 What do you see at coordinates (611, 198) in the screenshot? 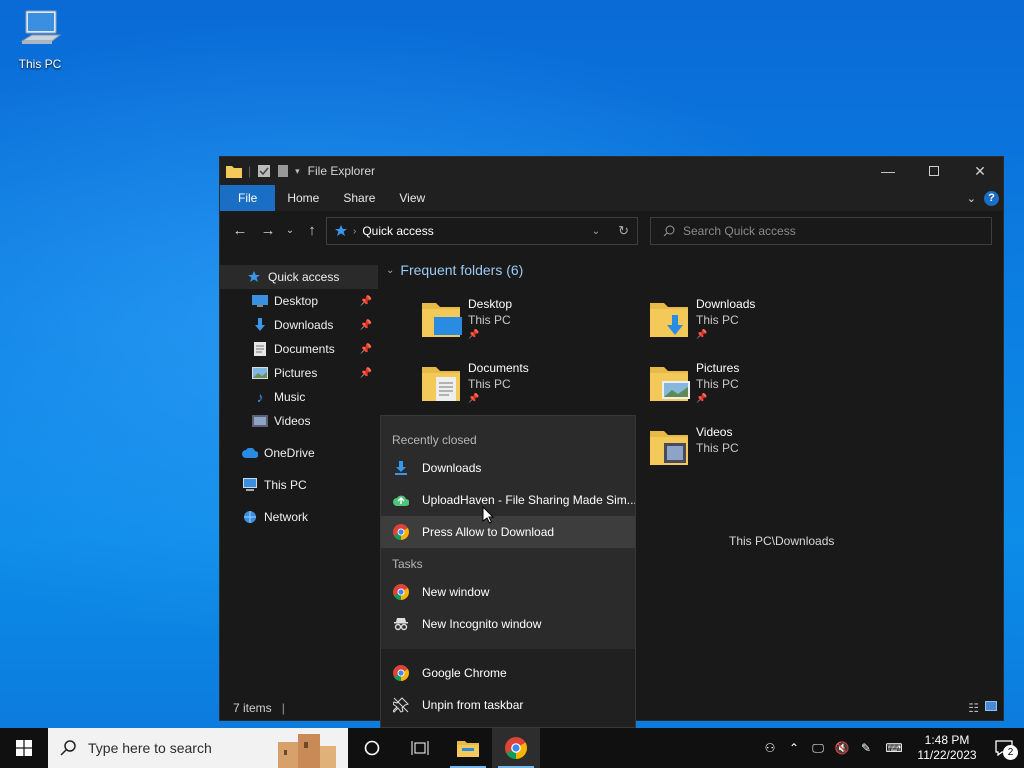
I see `ribbon-tabs: File Home Share View ⌄ ?` at bounding box center [611, 198].